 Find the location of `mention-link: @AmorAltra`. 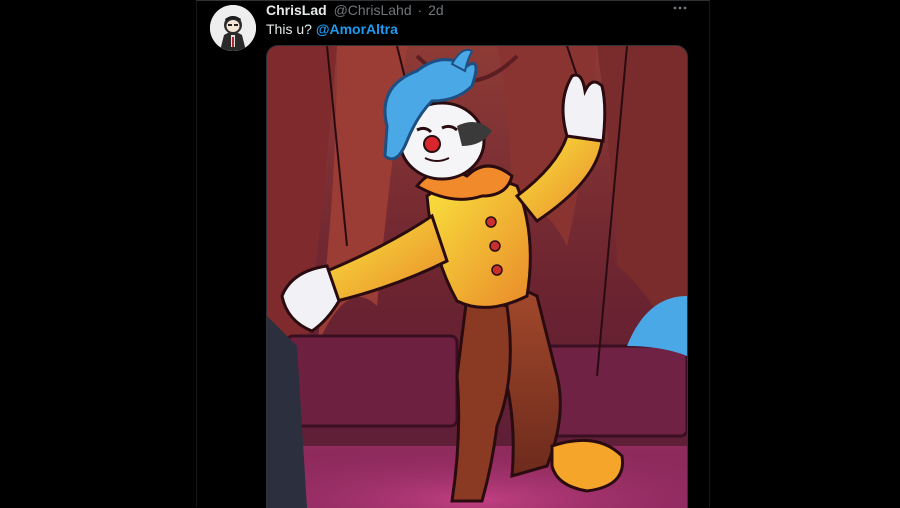

mention-link: @AmorAltra is located at coordinates (357, 29).